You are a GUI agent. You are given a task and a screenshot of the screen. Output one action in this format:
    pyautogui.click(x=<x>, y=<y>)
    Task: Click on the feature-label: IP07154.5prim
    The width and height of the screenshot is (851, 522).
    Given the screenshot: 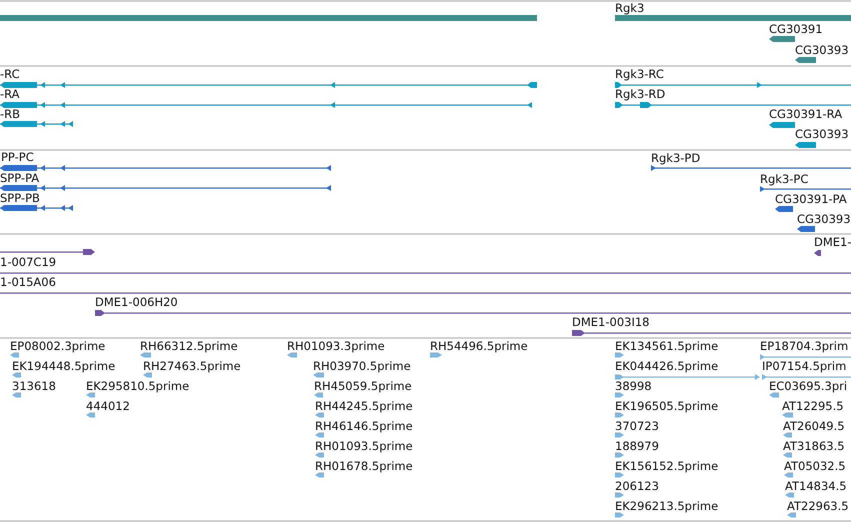 What is the action you would take?
    pyautogui.click(x=804, y=366)
    